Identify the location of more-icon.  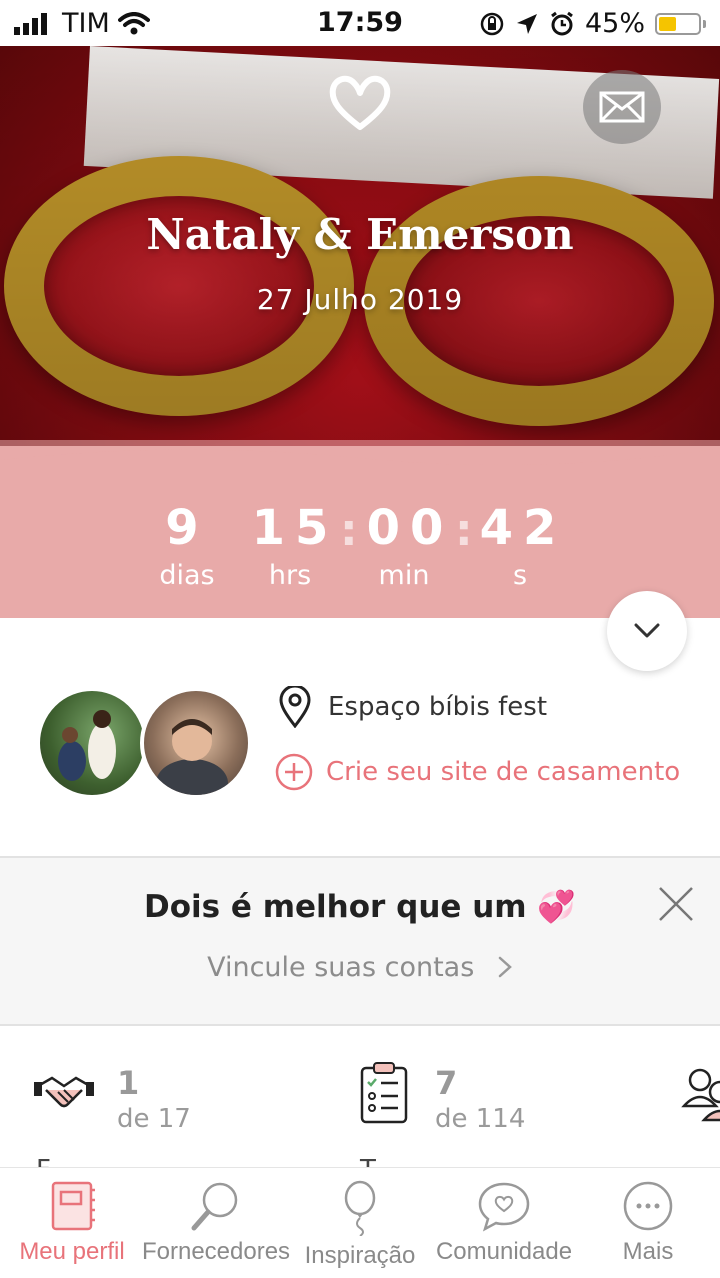
(648, 1206).